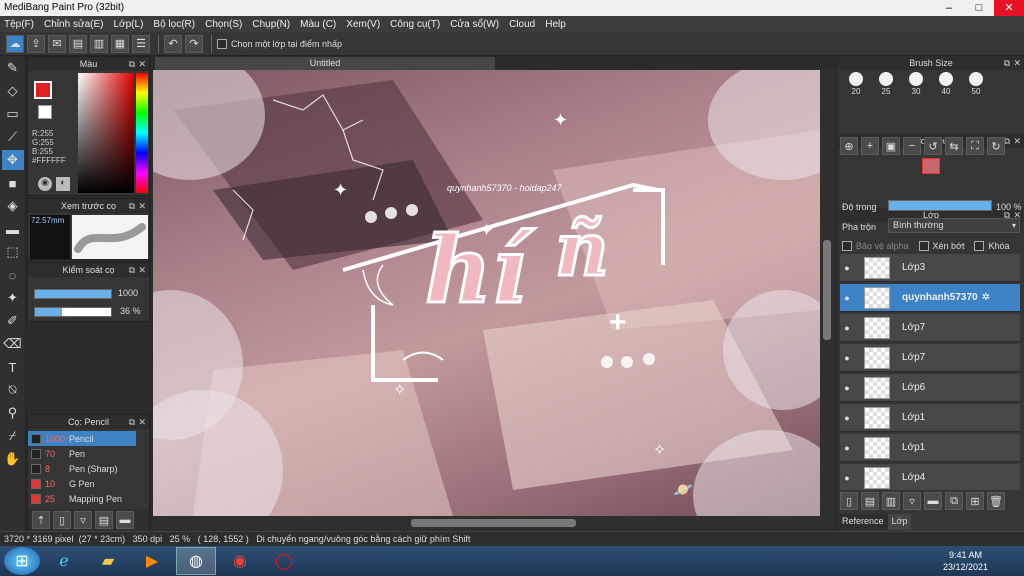 This screenshot has width=1024, height=576. I want to click on zoom-fit-icon: ⊕, so click(849, 146).